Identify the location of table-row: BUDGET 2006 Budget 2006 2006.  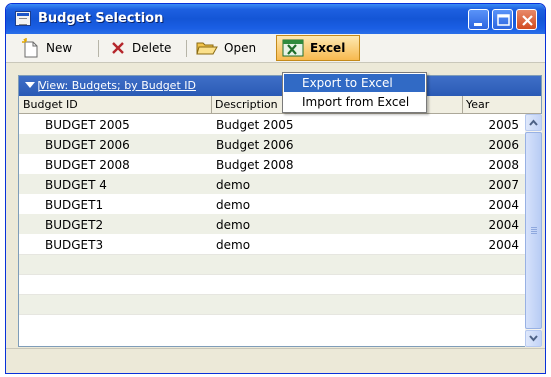
(272, 144).